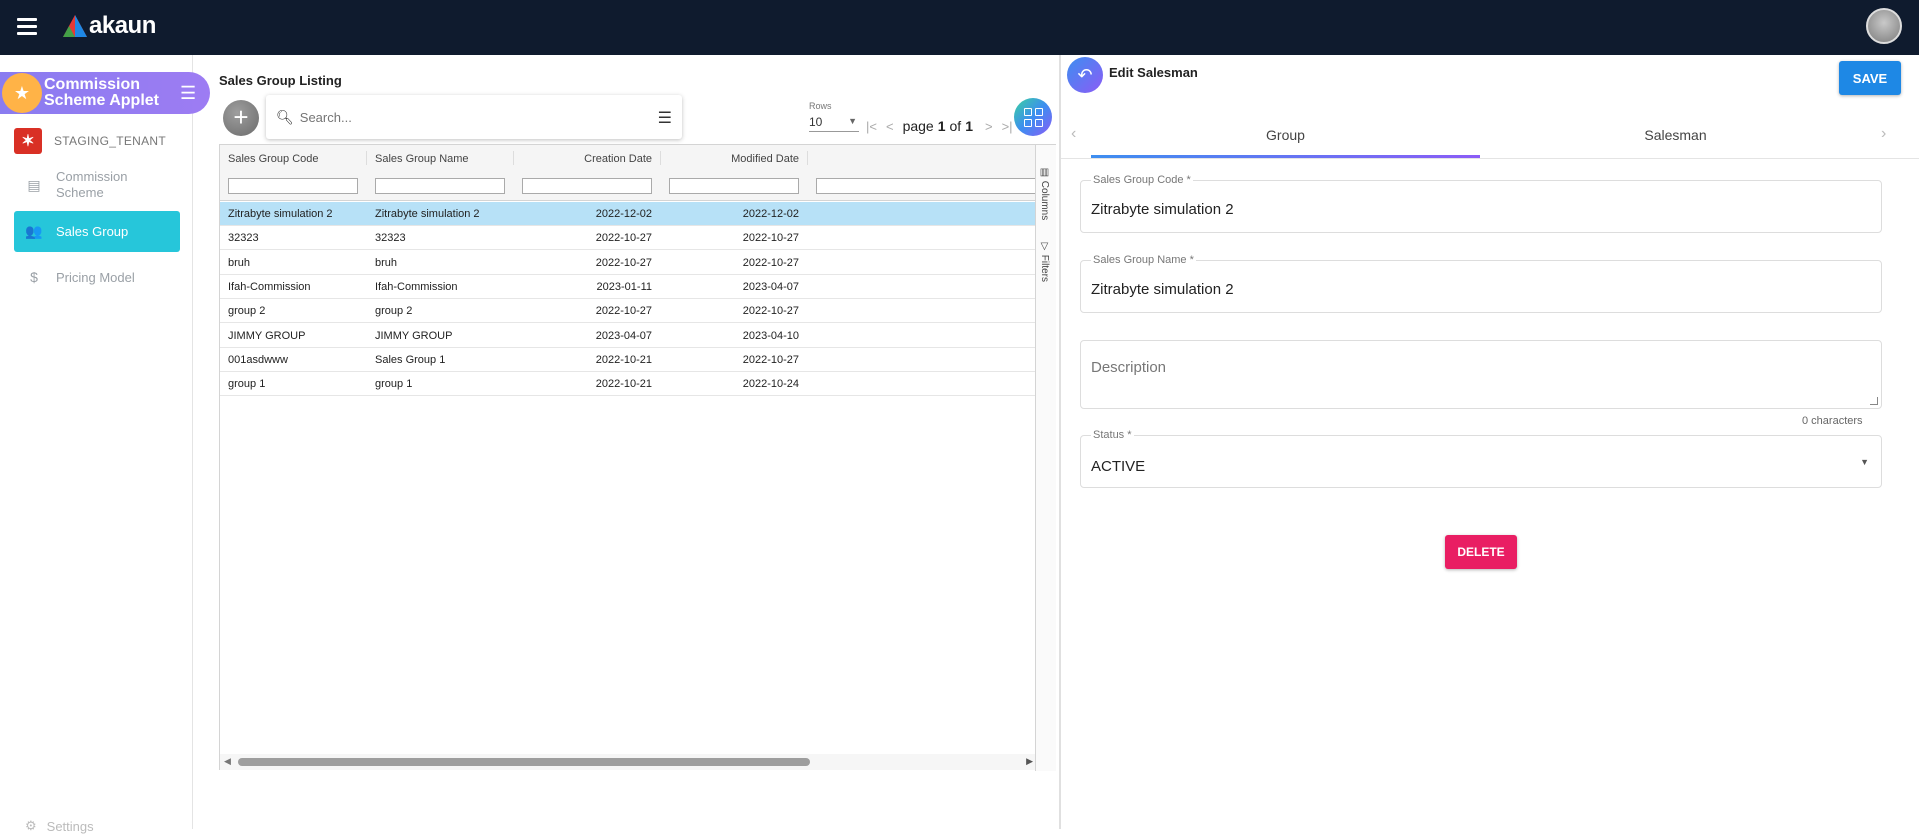 The height and width of the screenshot is (834, 1919). Describe the element at coordinates (1143, 260) in the screenshot. I see `sales-group-name-label: Sales Group Name *` at that location.